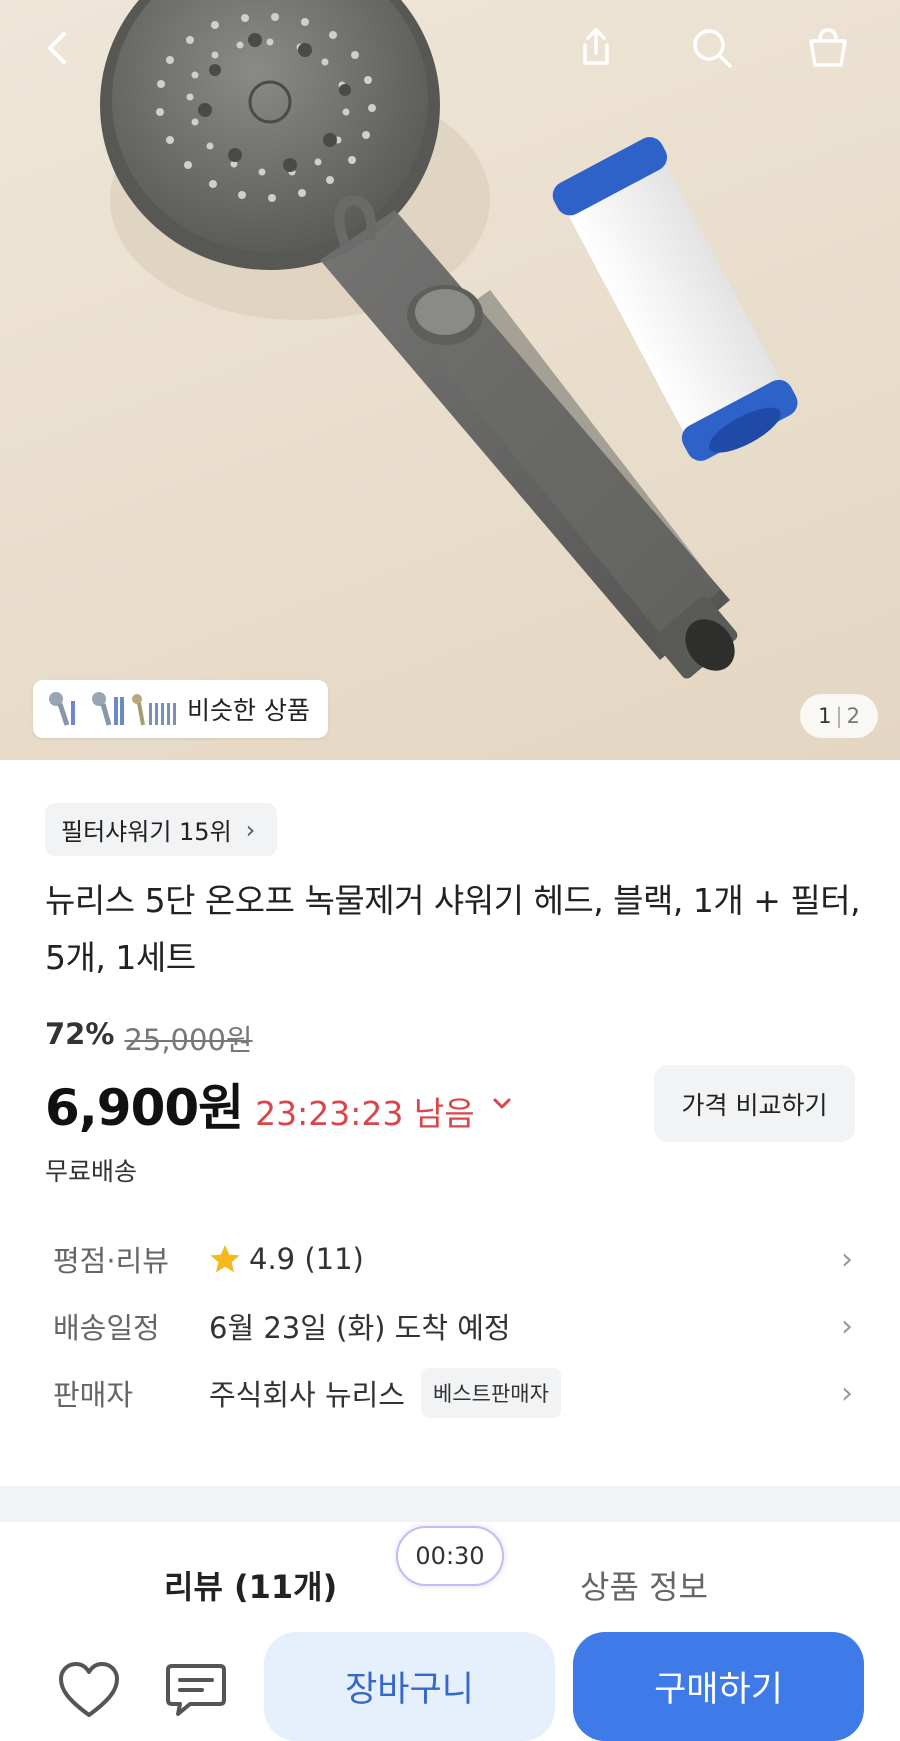 This screenshot has height=1741, width=900. What do you see at coordinates (754, 1103) in the screenshot?
I see `compare-price-button: 가격 비교하기` at bounding box center [754, 1103].